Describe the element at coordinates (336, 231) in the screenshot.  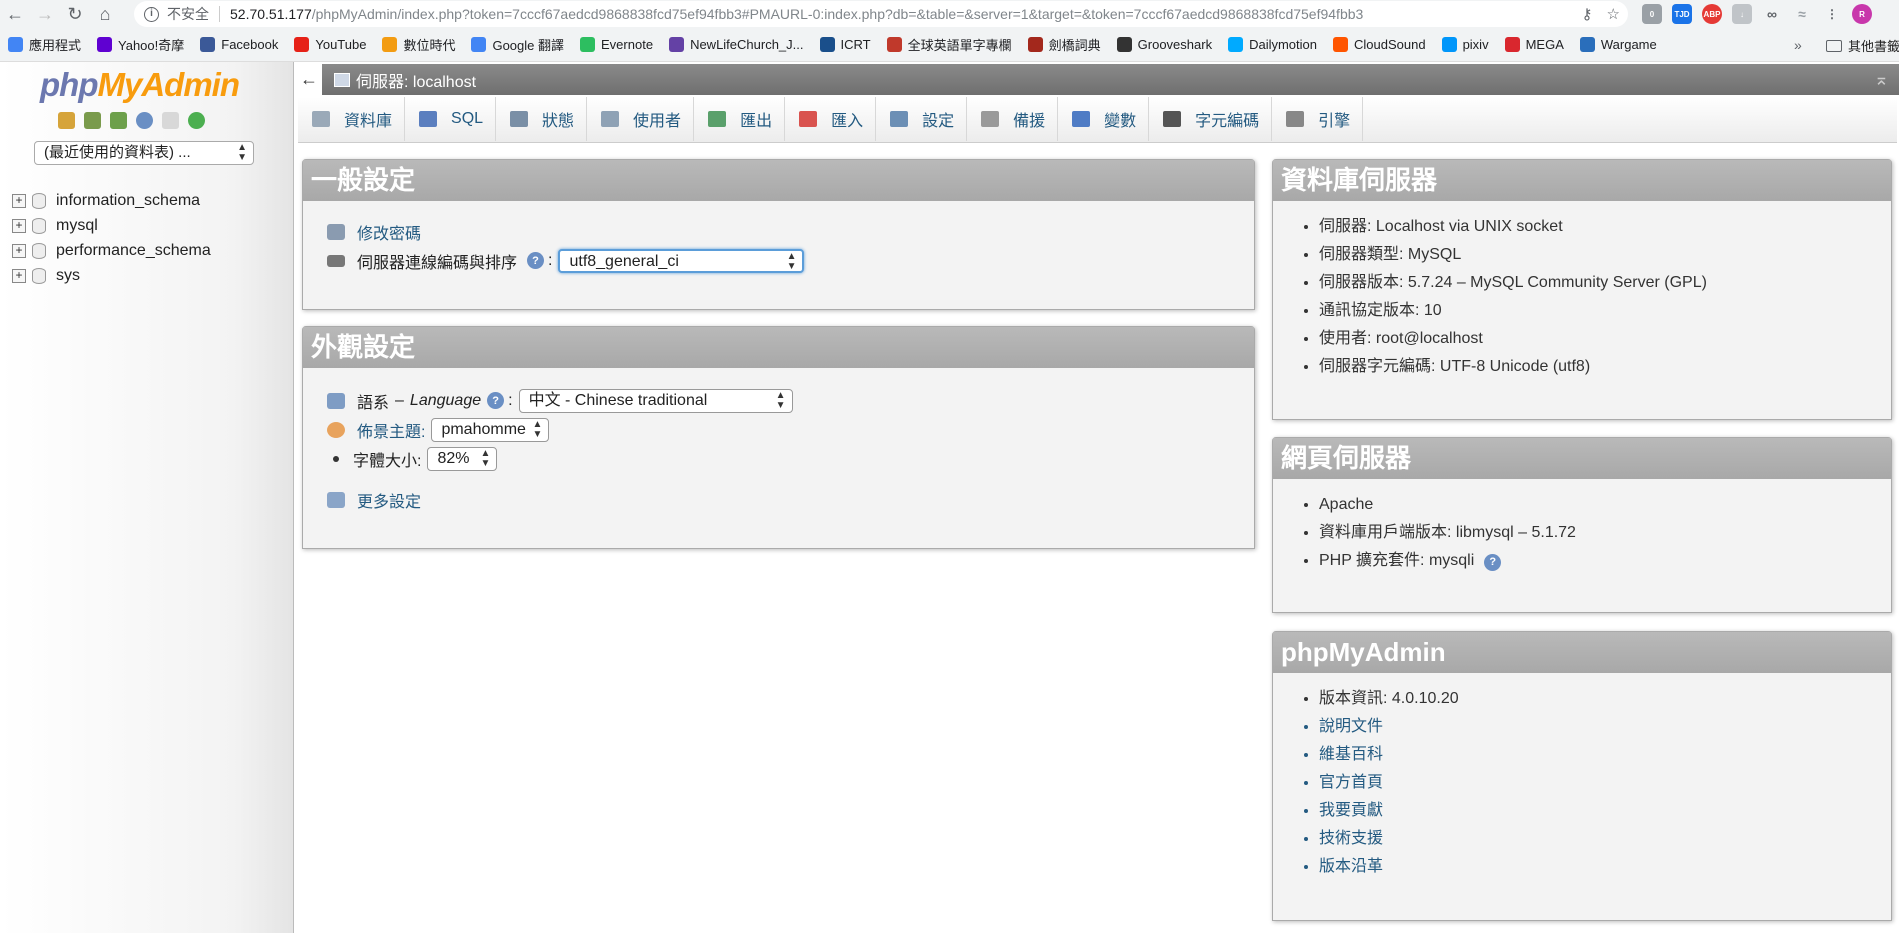
I see `password-icon` at that location.